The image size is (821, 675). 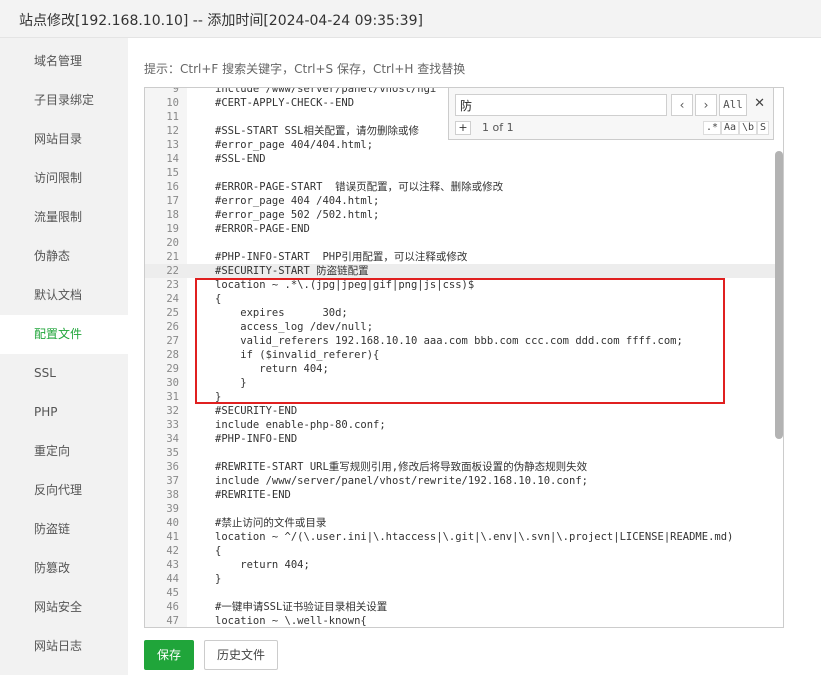 What do you see at coordinates (460, 215) in the screenshot?
I see `code-line: 18 #error_page 502 /502.html;` at bounding box center [460, 215].